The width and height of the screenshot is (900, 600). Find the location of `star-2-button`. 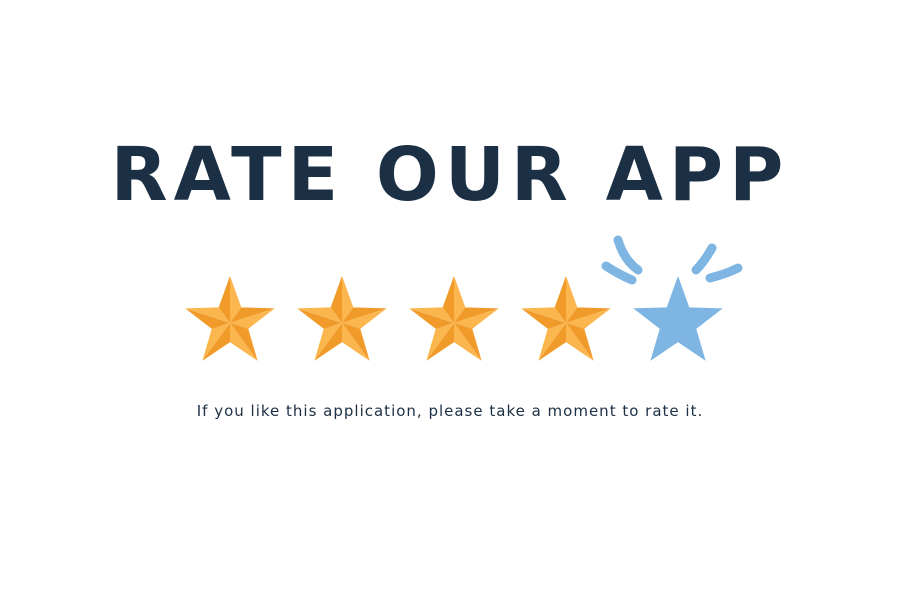

star-2-button is located at coordinates (342, 320).